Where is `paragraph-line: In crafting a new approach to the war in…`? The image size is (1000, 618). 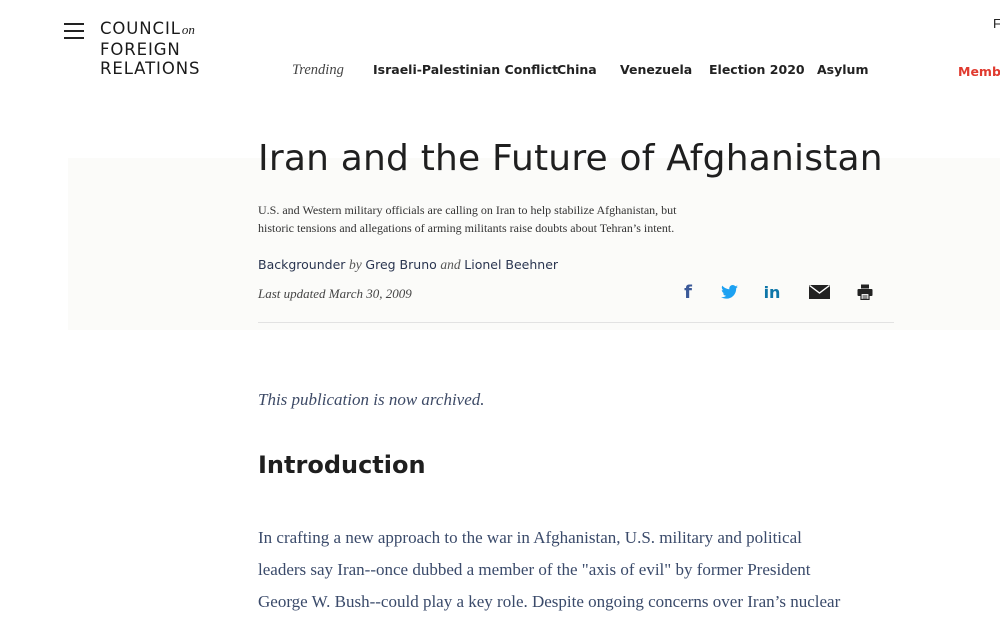 paragraph-line: In crafting a new approach to the war in… is located at coordinates (530, 537).